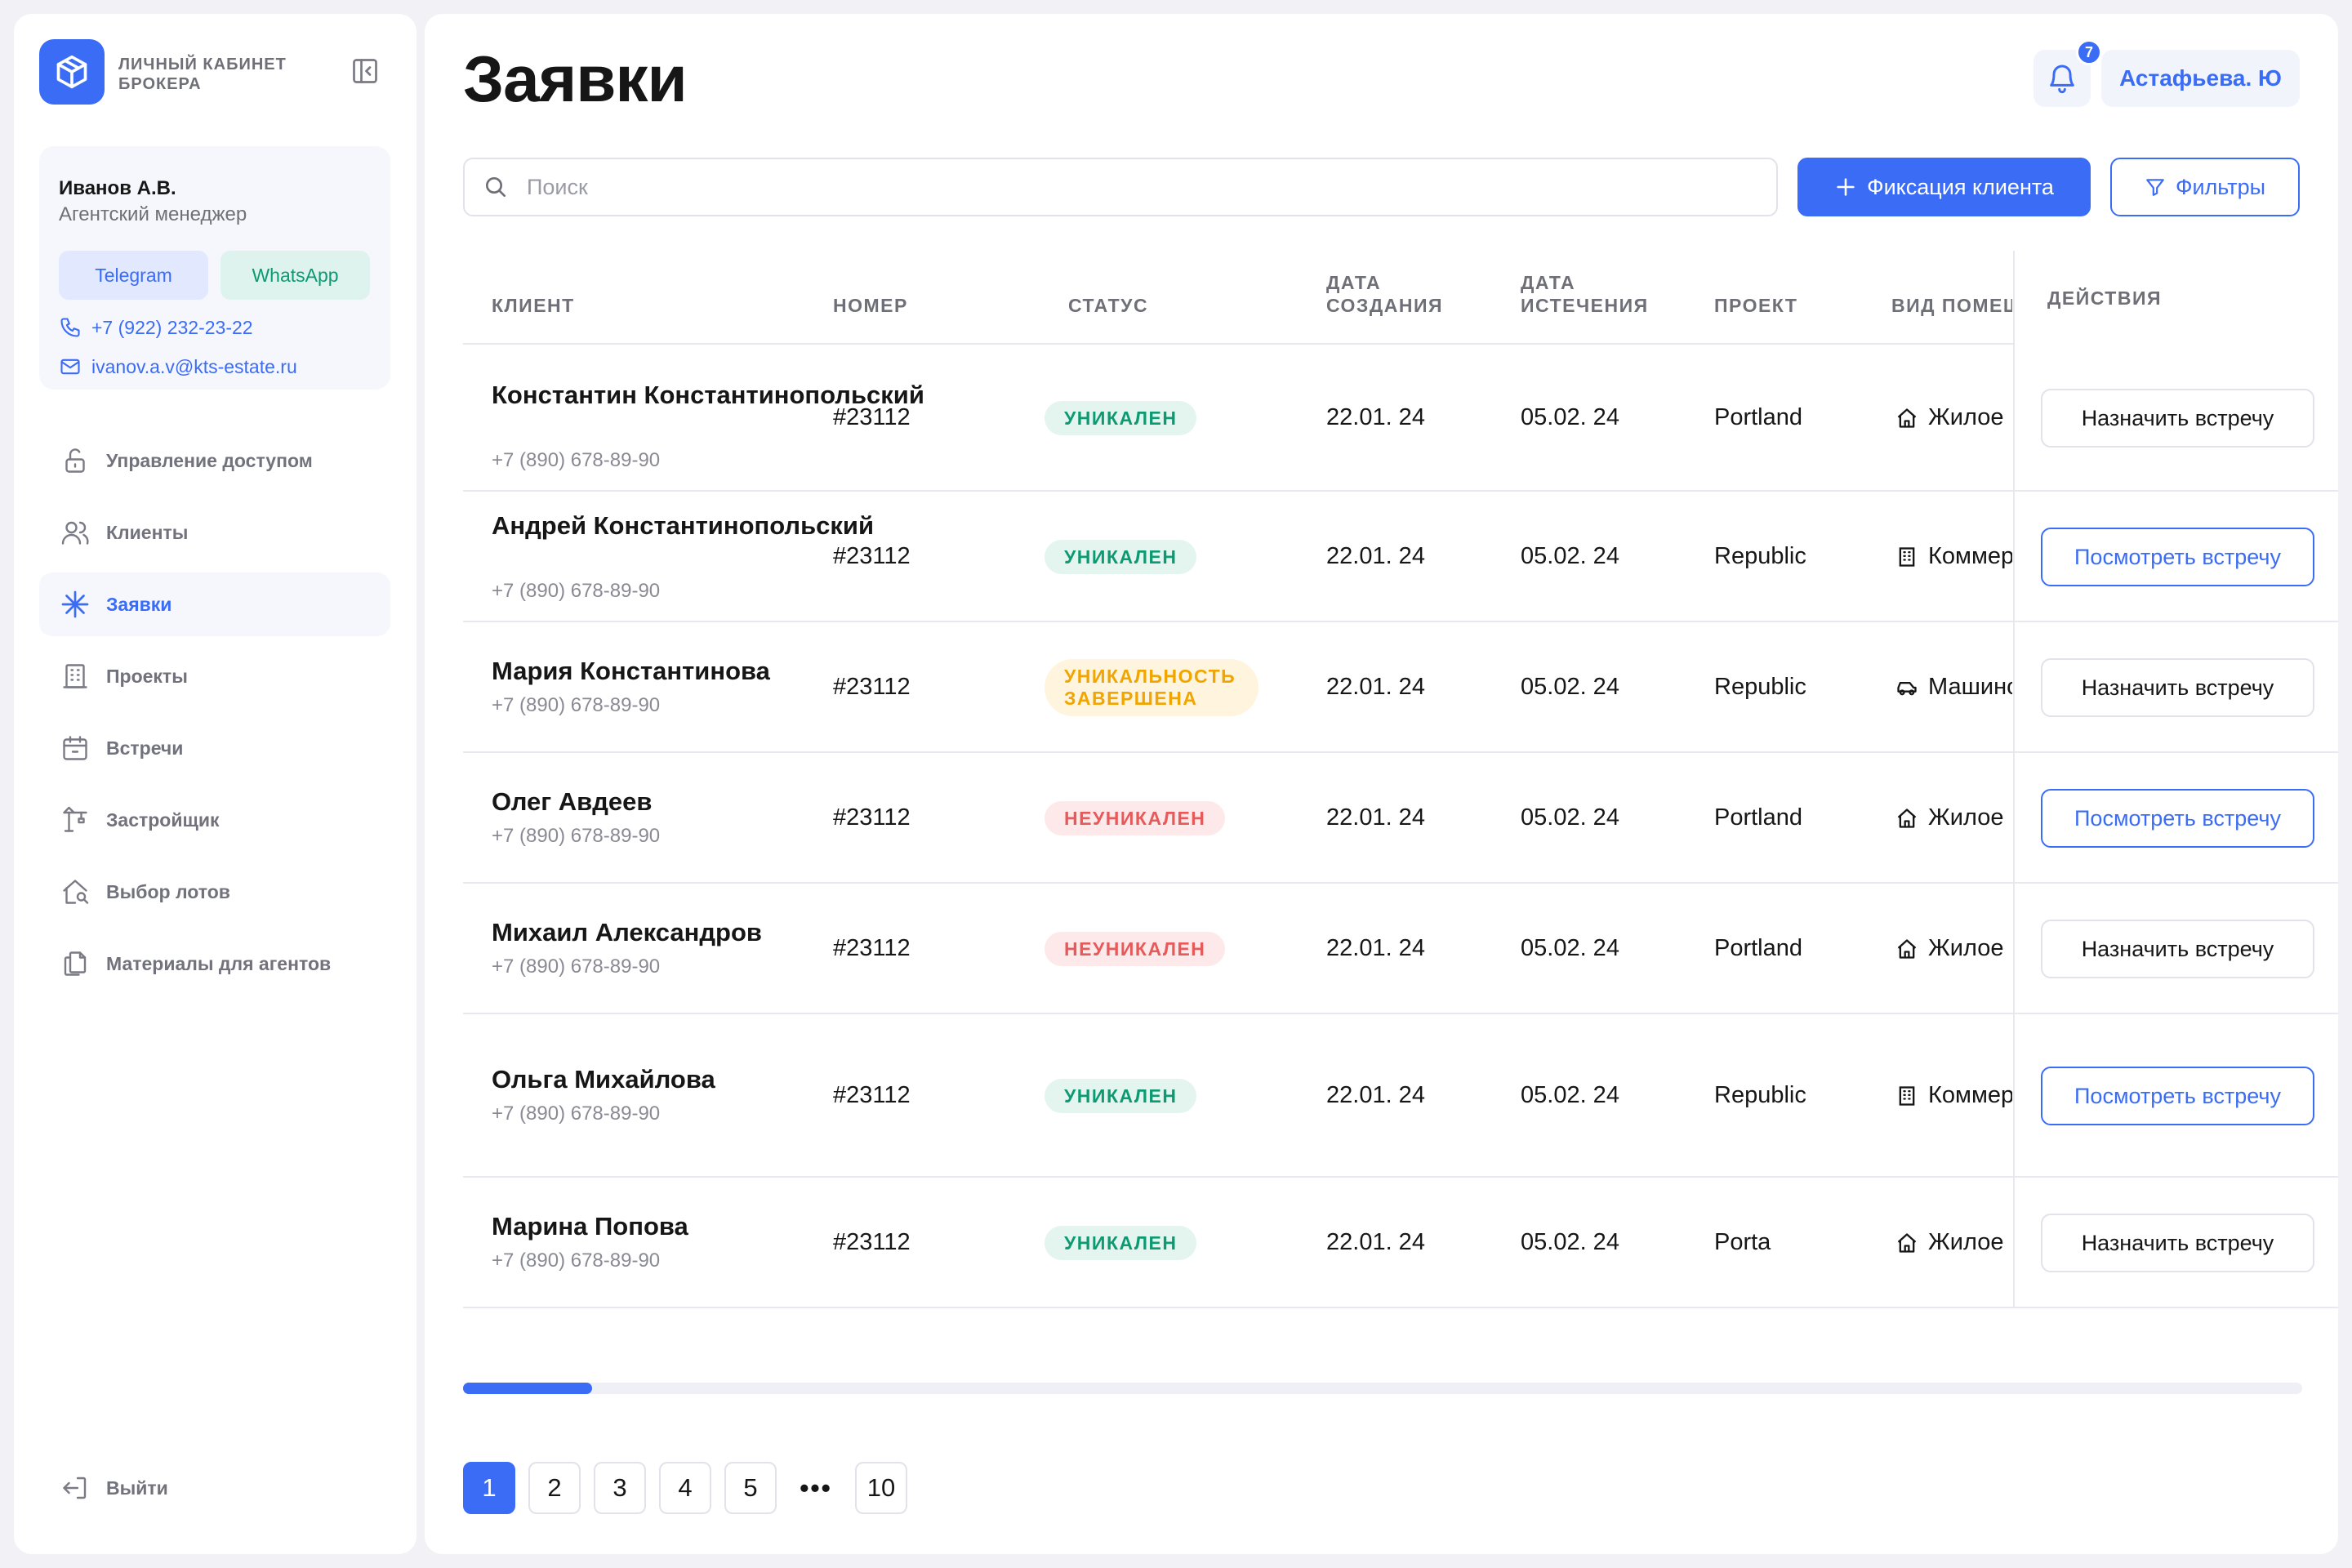  Describe the element at coordinates (496, 187) in the screenshot. I see `search-icon` at that location.